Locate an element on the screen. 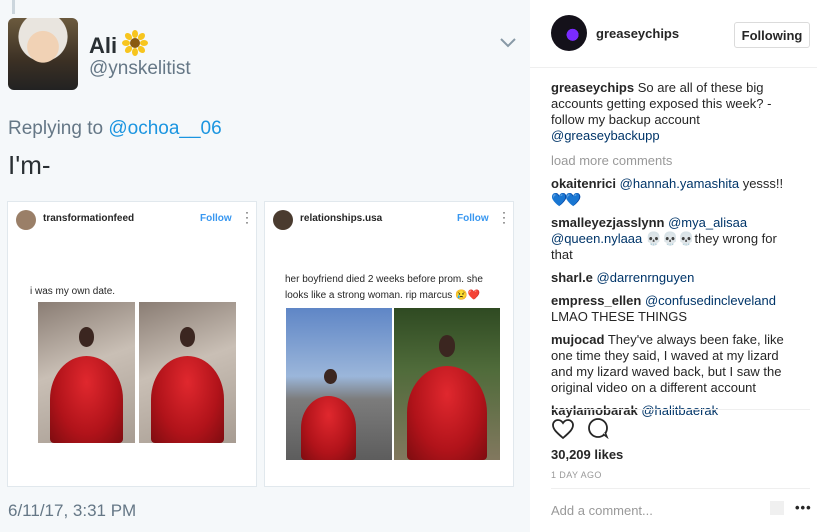 The image size is (817, 532). add-comment-input is located at coordinates (656, 510).